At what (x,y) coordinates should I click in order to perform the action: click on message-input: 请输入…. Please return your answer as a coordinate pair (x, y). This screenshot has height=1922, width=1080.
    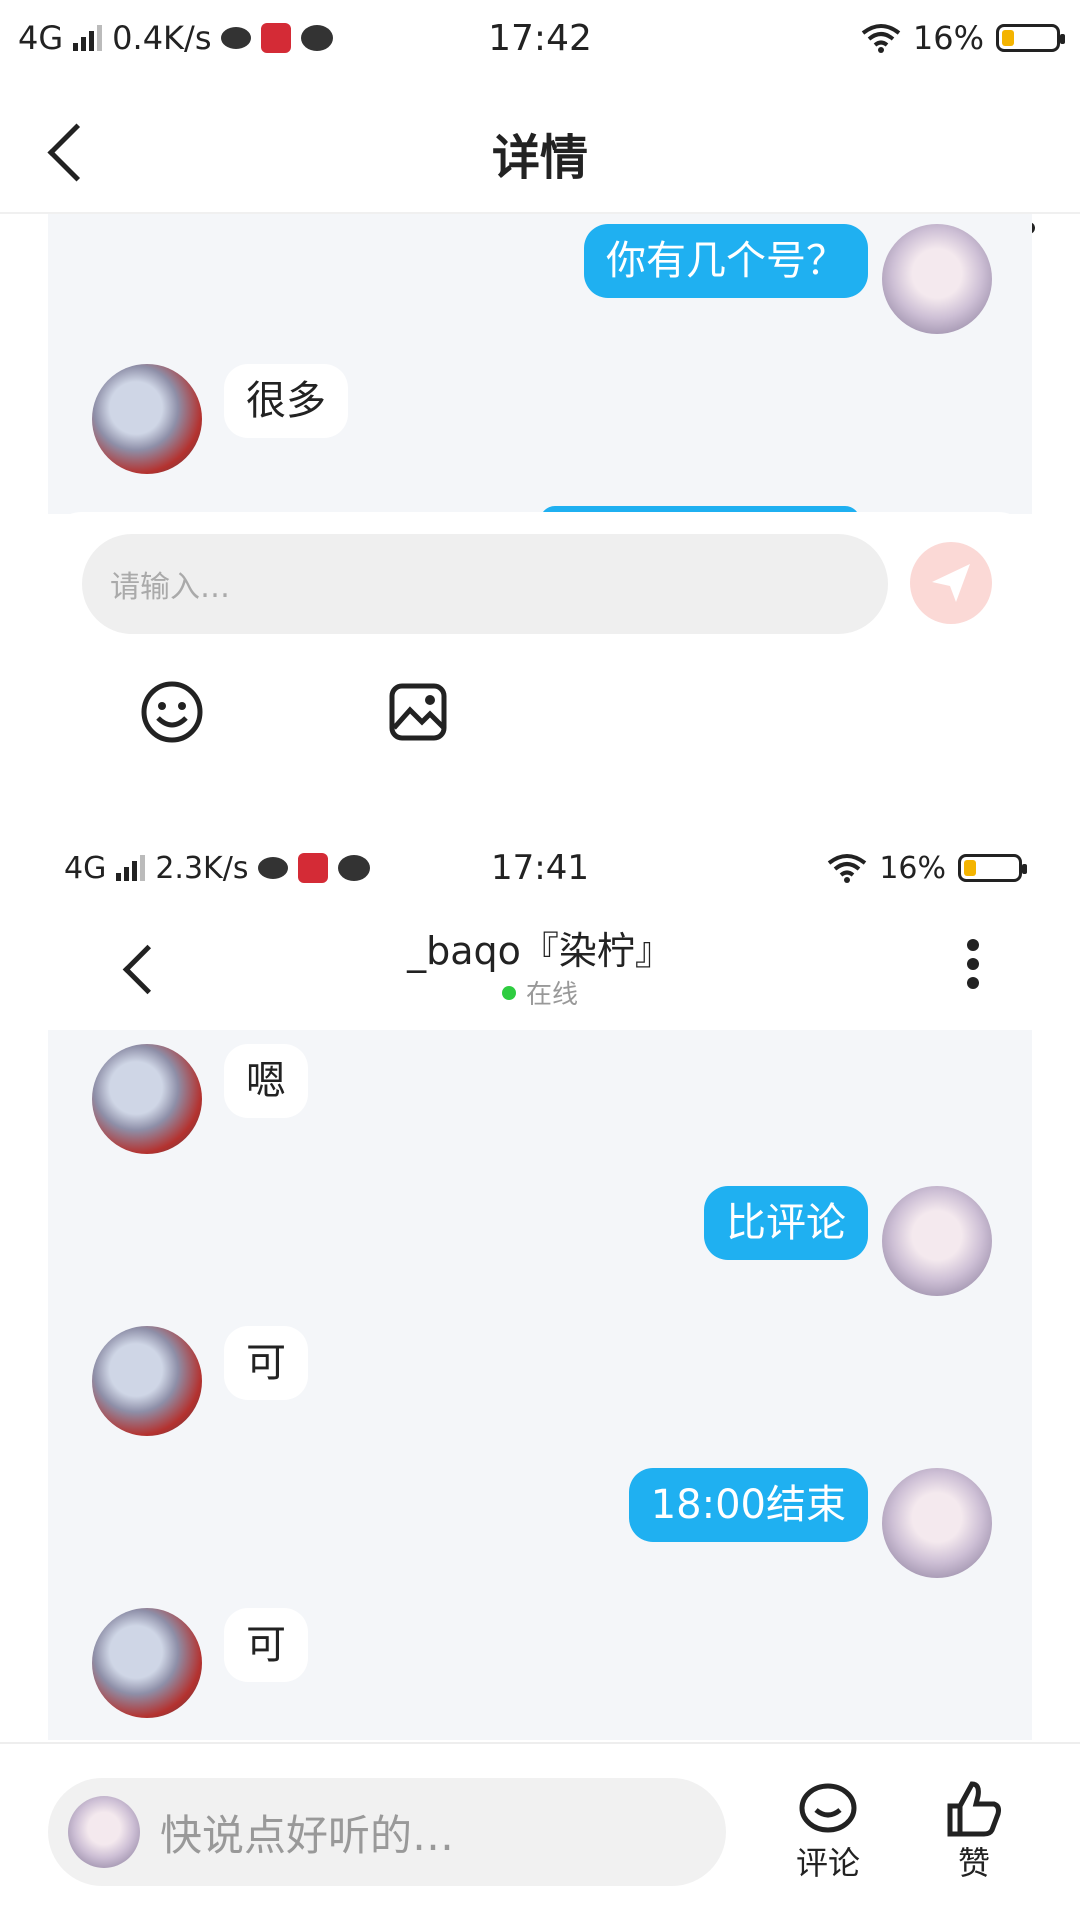
    Looking at the image, I should click on (485, 584).